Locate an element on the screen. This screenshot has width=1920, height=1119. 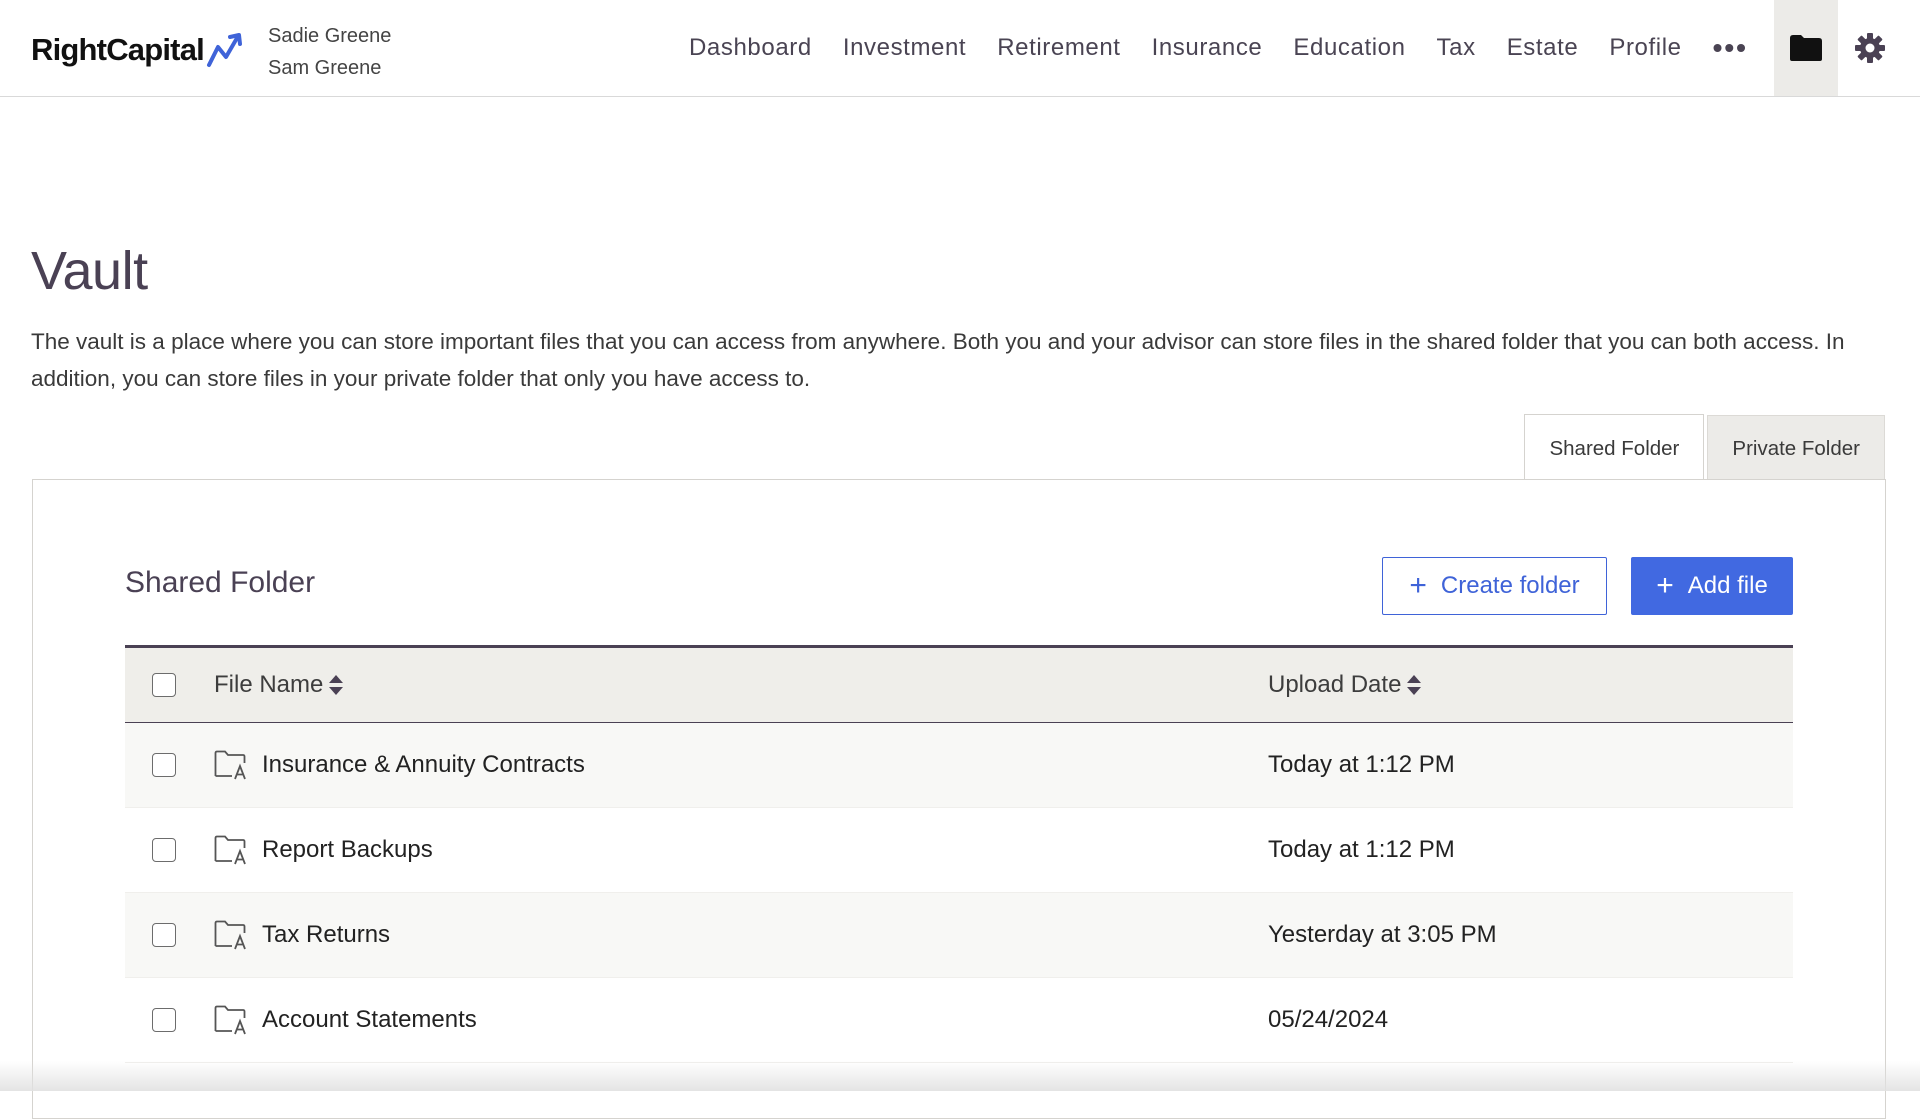
client-names: Sadie Greene Sam Greene is located at coordinates (329, 52).